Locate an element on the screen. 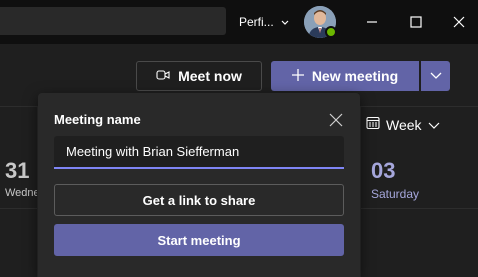 The width and height of the screenshot is (478, 277). minimize-icon is located at coordinates (372, 22).